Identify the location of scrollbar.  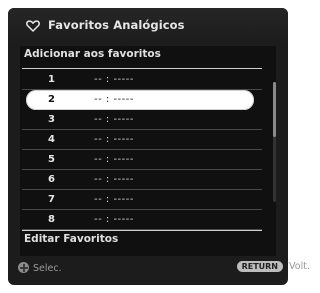
(274, 142).